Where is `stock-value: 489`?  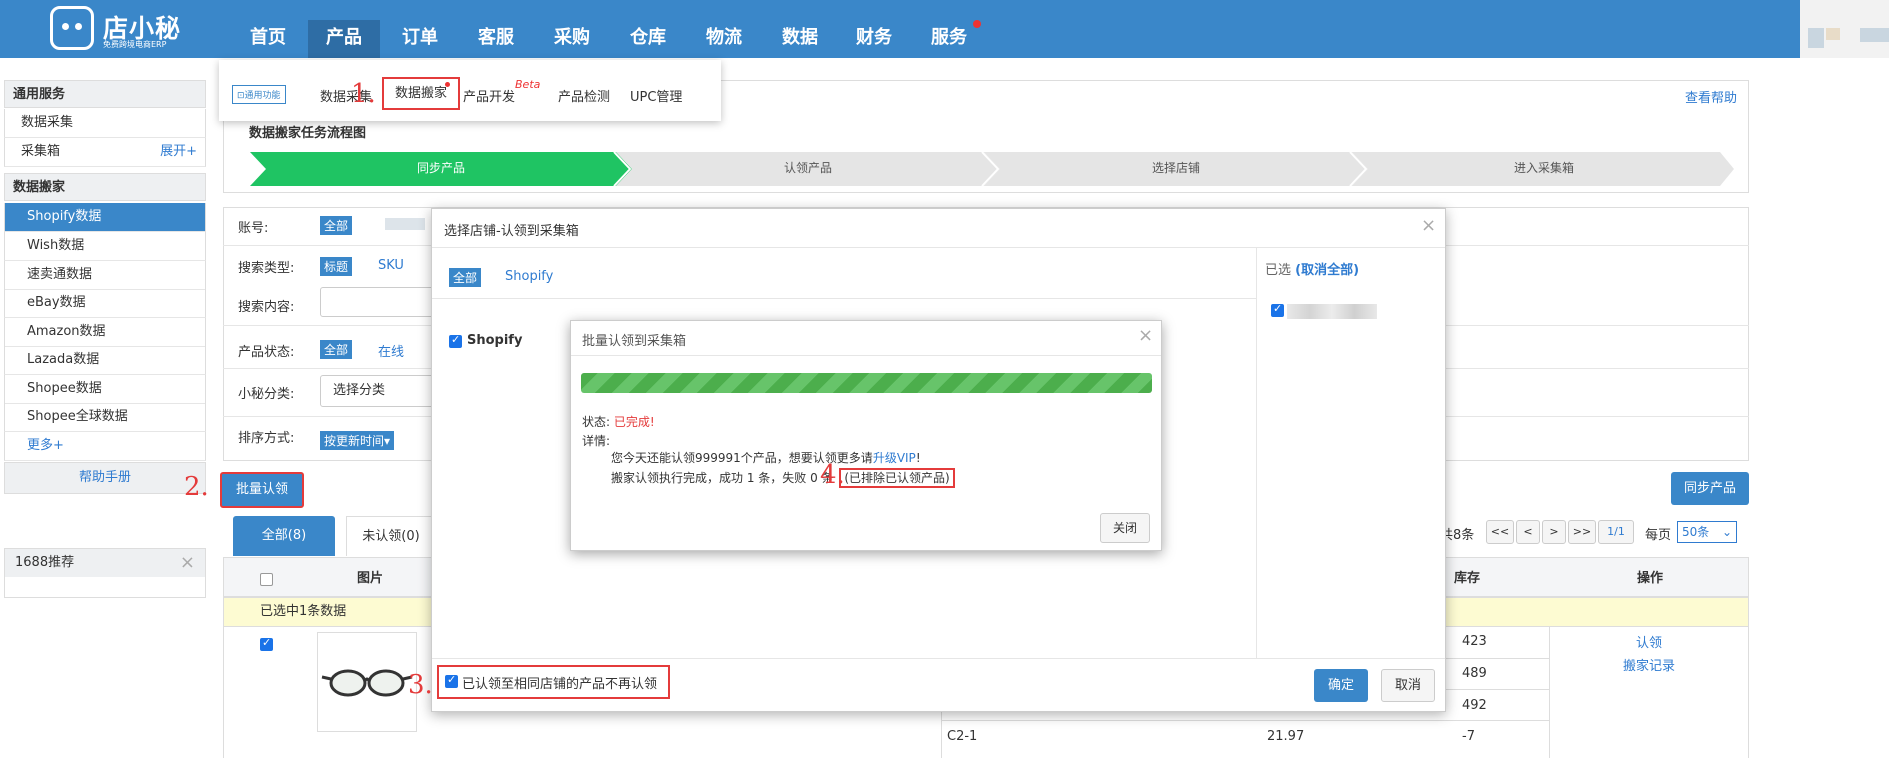
stock-value: 489 is located at coordinates (1474, 673).